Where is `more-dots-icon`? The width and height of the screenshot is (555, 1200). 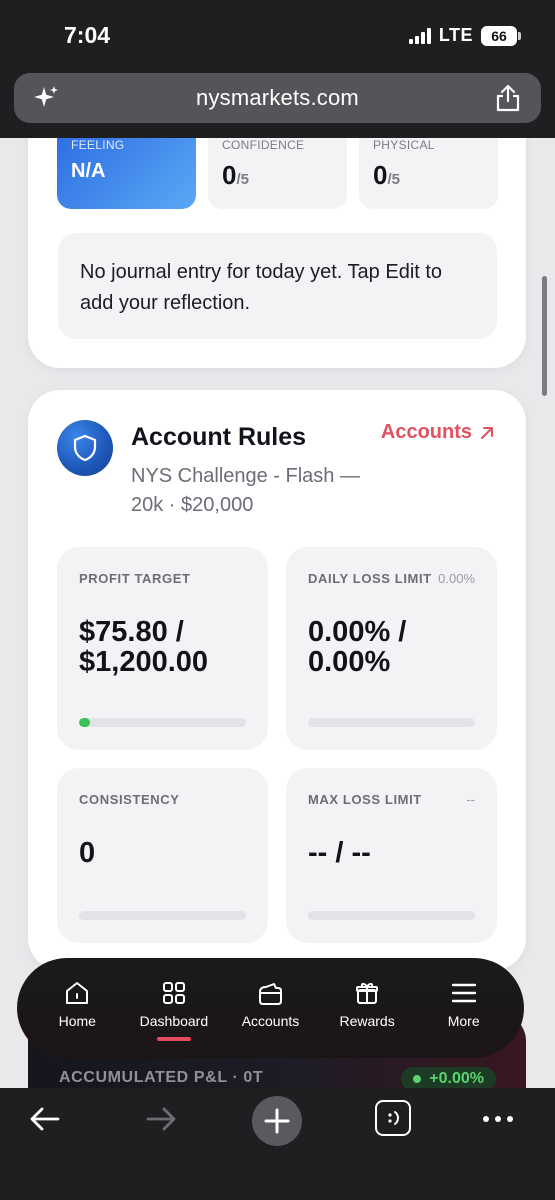 more-dots-icon is located at coordinates (498, 1119).